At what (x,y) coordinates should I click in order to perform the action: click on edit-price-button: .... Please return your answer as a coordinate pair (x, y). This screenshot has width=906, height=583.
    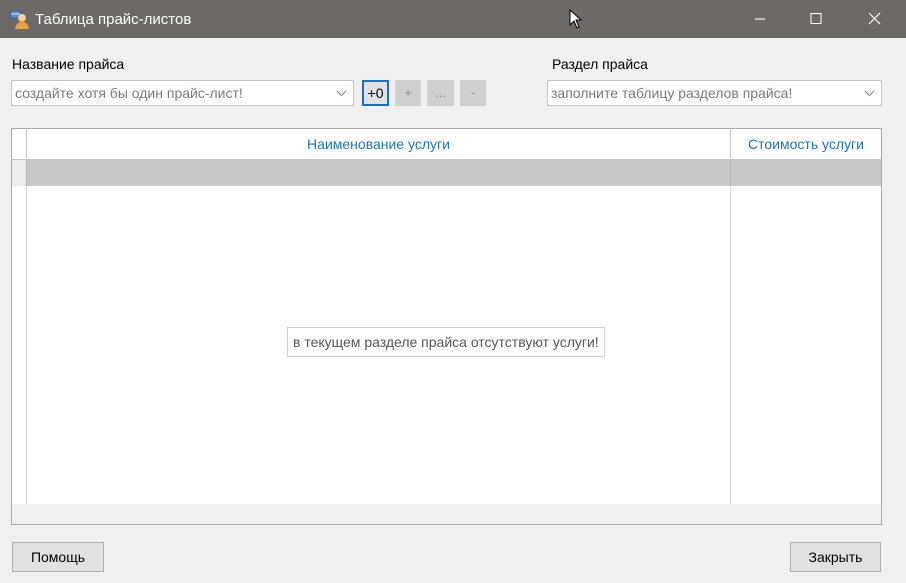
    Looking at the image, I should click on (440, 93).